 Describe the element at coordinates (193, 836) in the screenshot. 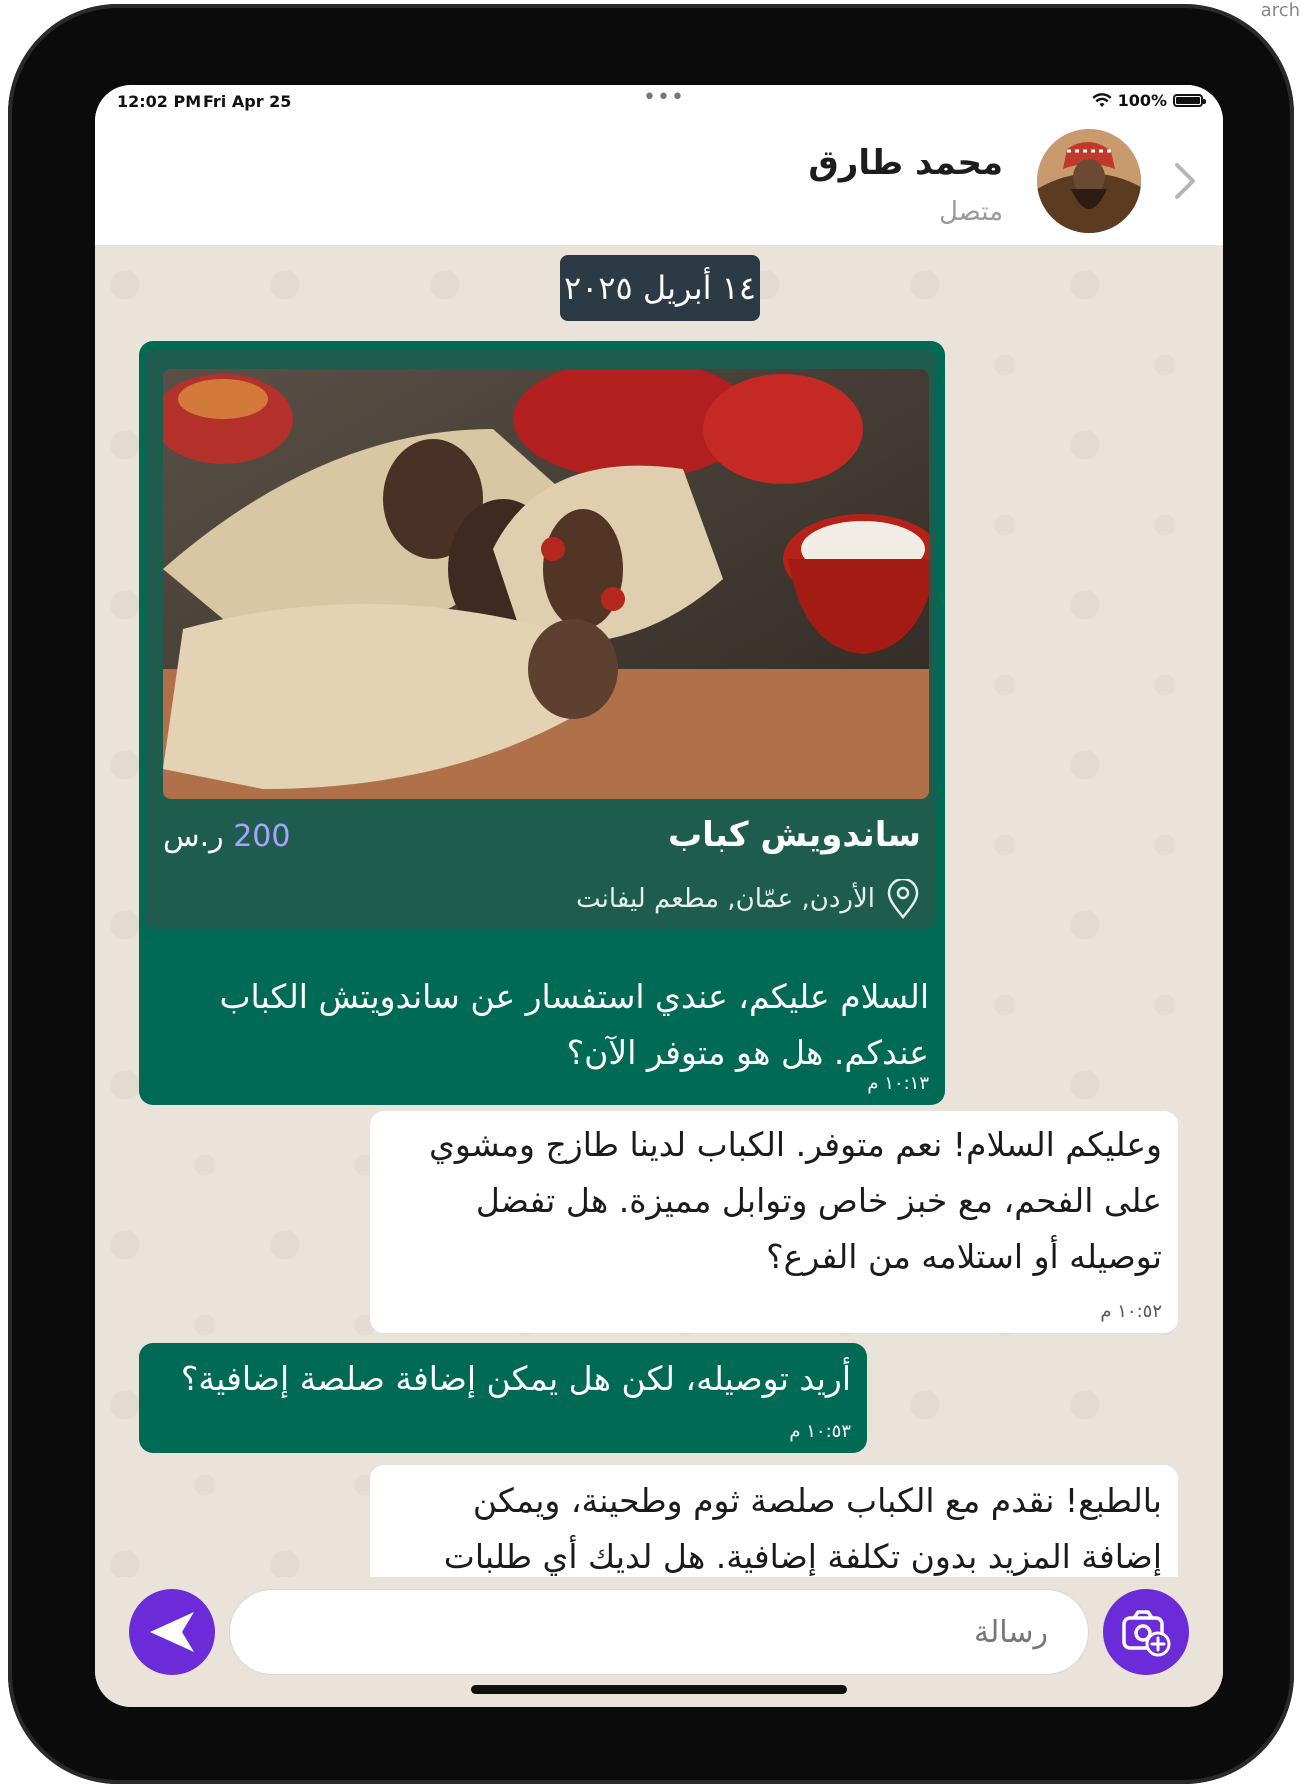

I see `product-price-currency: ر.س` at that location.